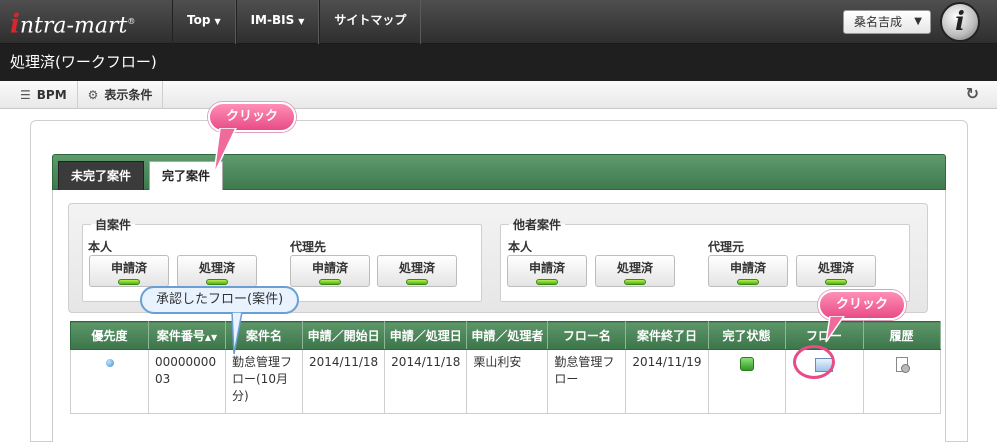  I want to click on col-flow-name: フロー名, so click(587, 335).